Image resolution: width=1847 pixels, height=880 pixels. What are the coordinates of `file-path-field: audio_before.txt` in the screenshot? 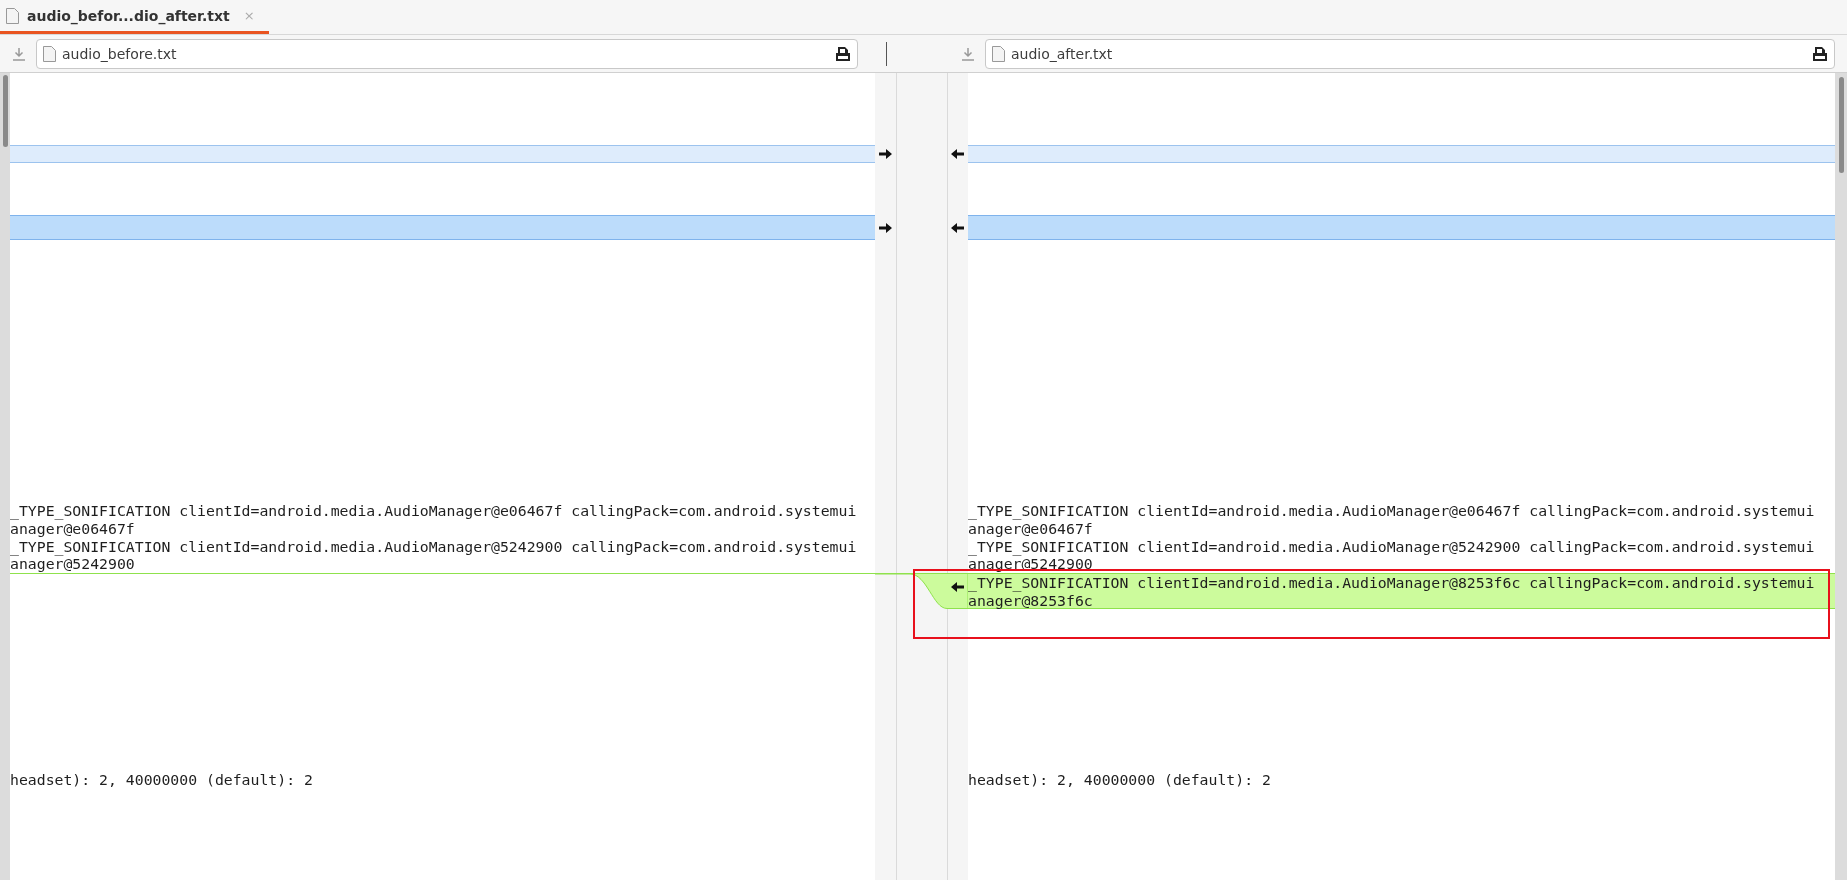 It's located at (447, 53).